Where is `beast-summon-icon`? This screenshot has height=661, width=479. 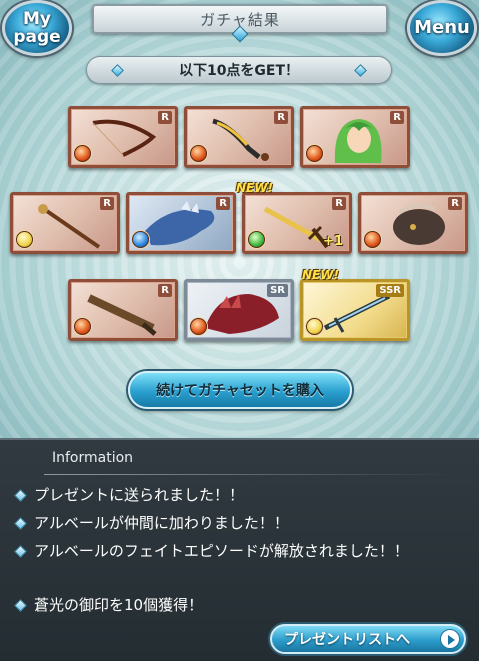 beast-summon-icon is located at coordinates (419, 224).